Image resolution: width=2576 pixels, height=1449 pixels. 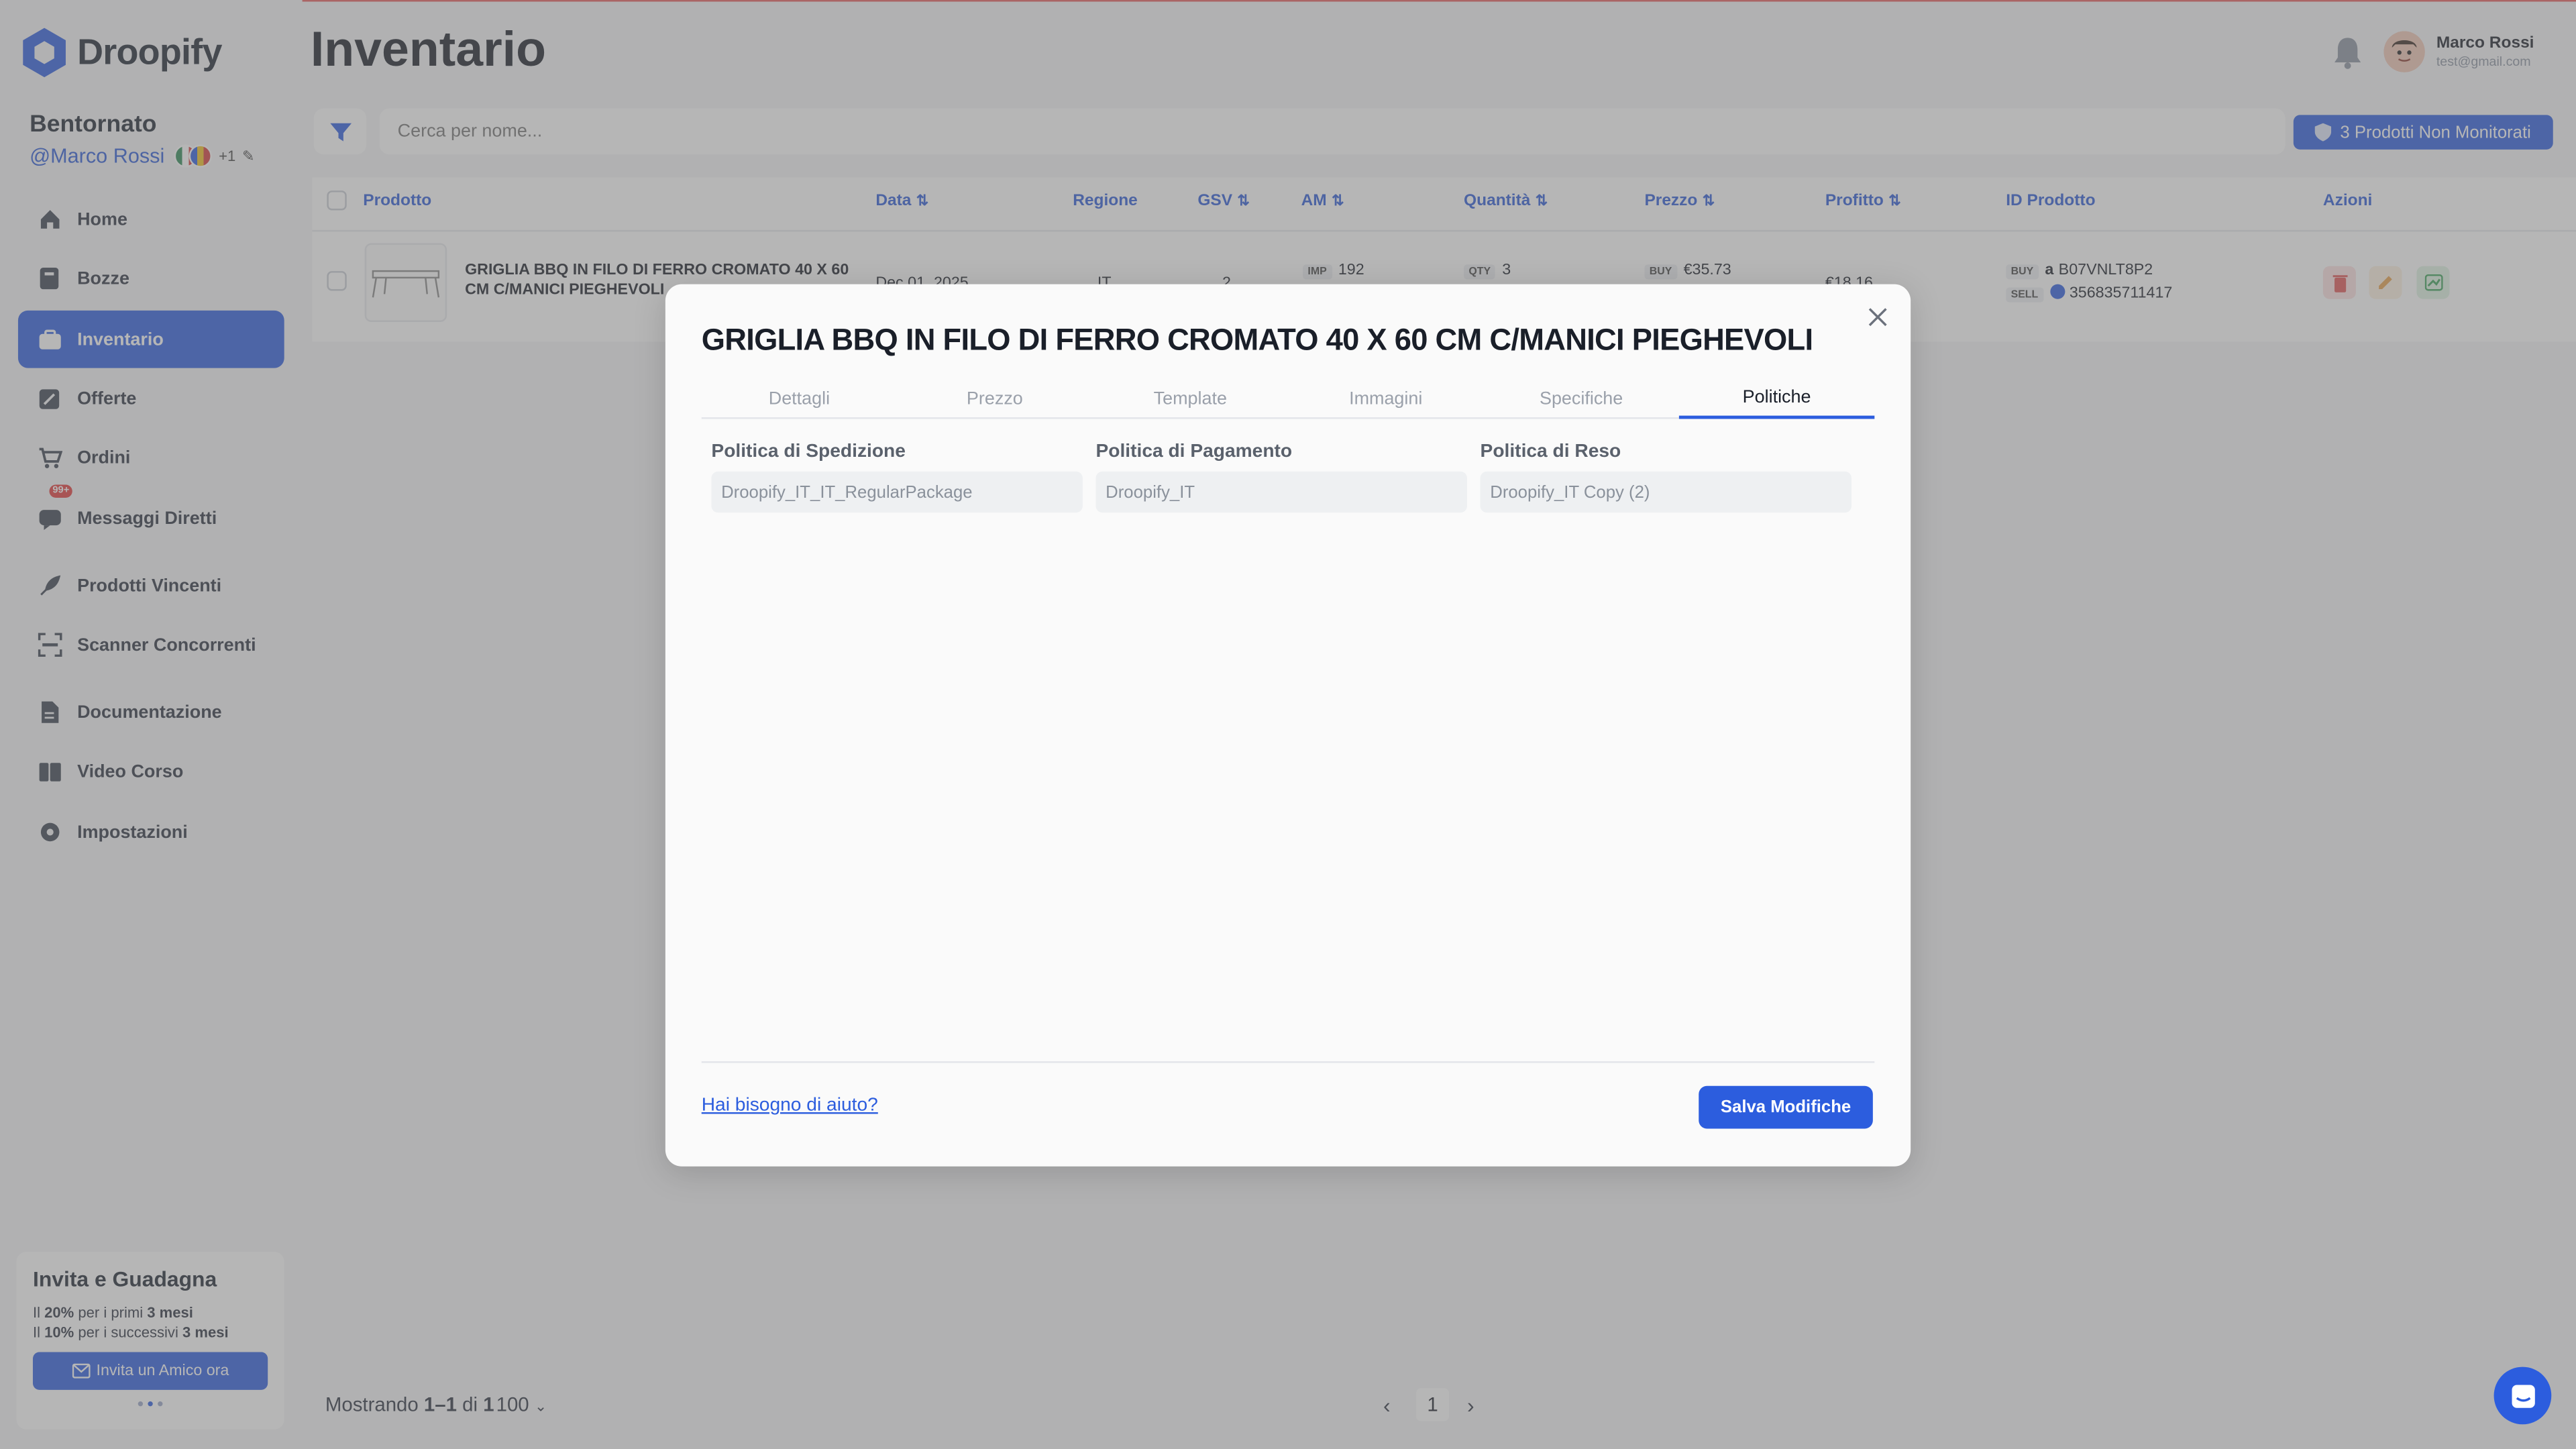 I want to click on help-link: Hai bisogno di aiuto?, so click(x=790, y=1105).